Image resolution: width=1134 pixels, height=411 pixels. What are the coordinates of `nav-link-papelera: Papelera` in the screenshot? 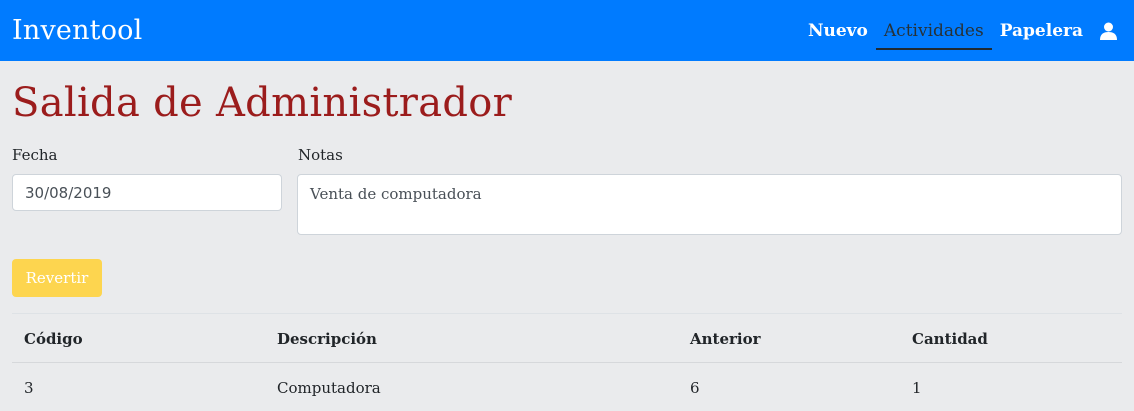 It's located at (1041, 30).